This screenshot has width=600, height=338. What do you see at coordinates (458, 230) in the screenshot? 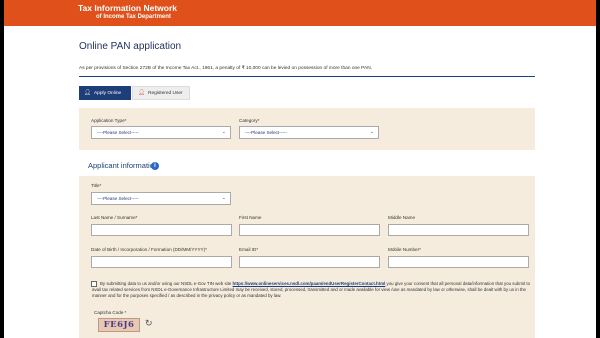
I see `middle-name-input` at bounding box center [458, 230].